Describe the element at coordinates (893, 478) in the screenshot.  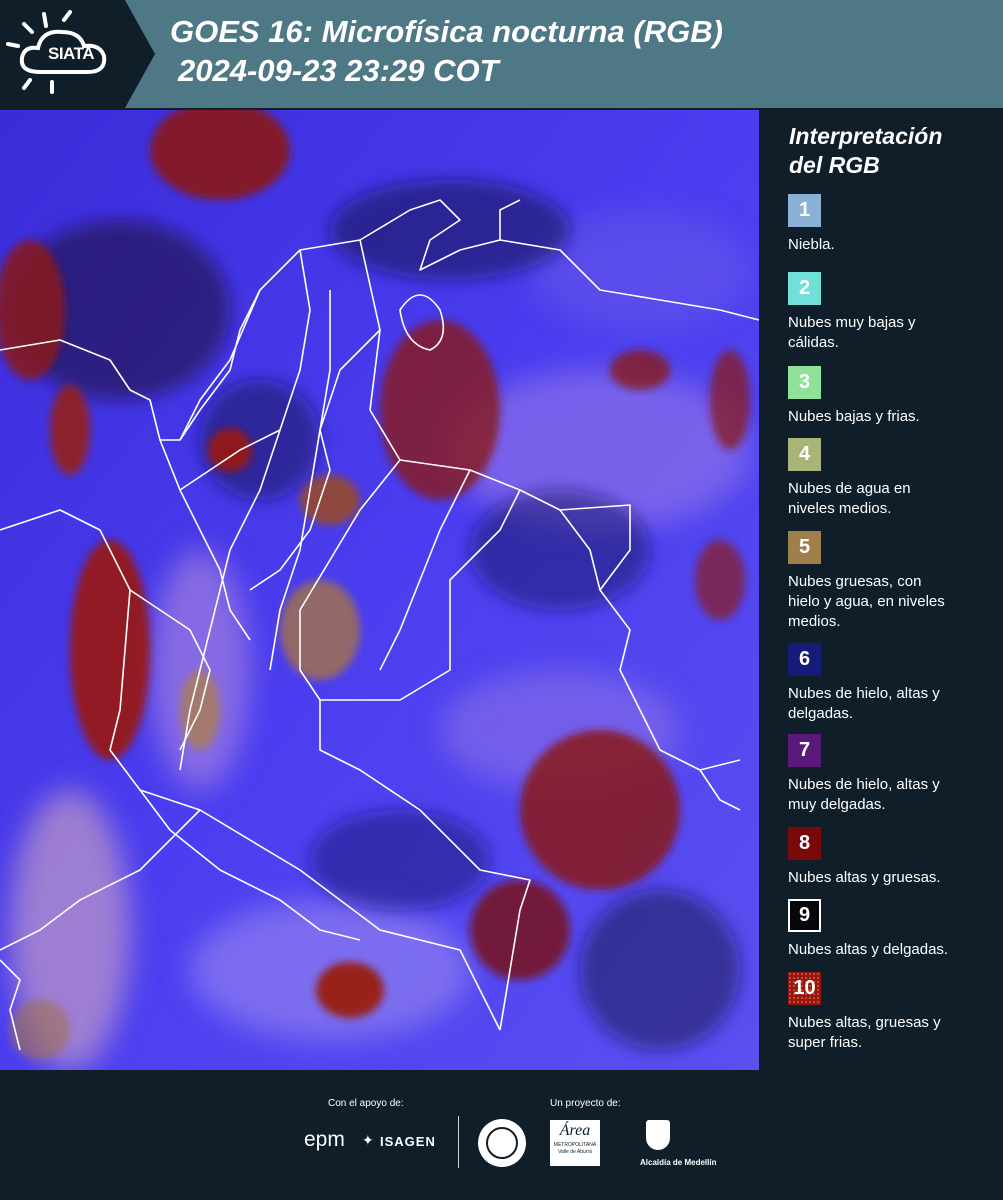
I see `legend-item-4: 4 Nubes de agua en niveles medios.` at that location.